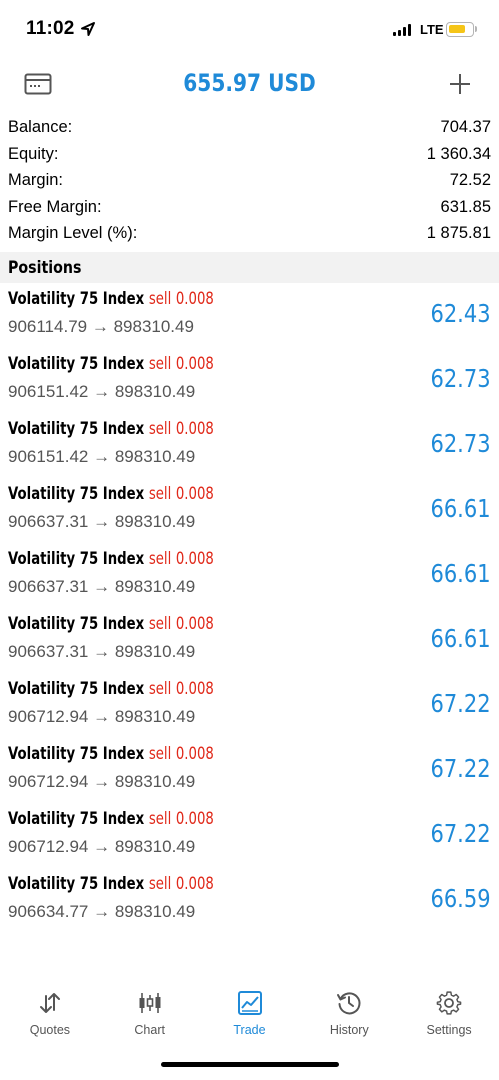  Describe the element at coordinates (249, 127) in the screenshot. I see `summary-row-balance: Balance: 704.37` at that location.